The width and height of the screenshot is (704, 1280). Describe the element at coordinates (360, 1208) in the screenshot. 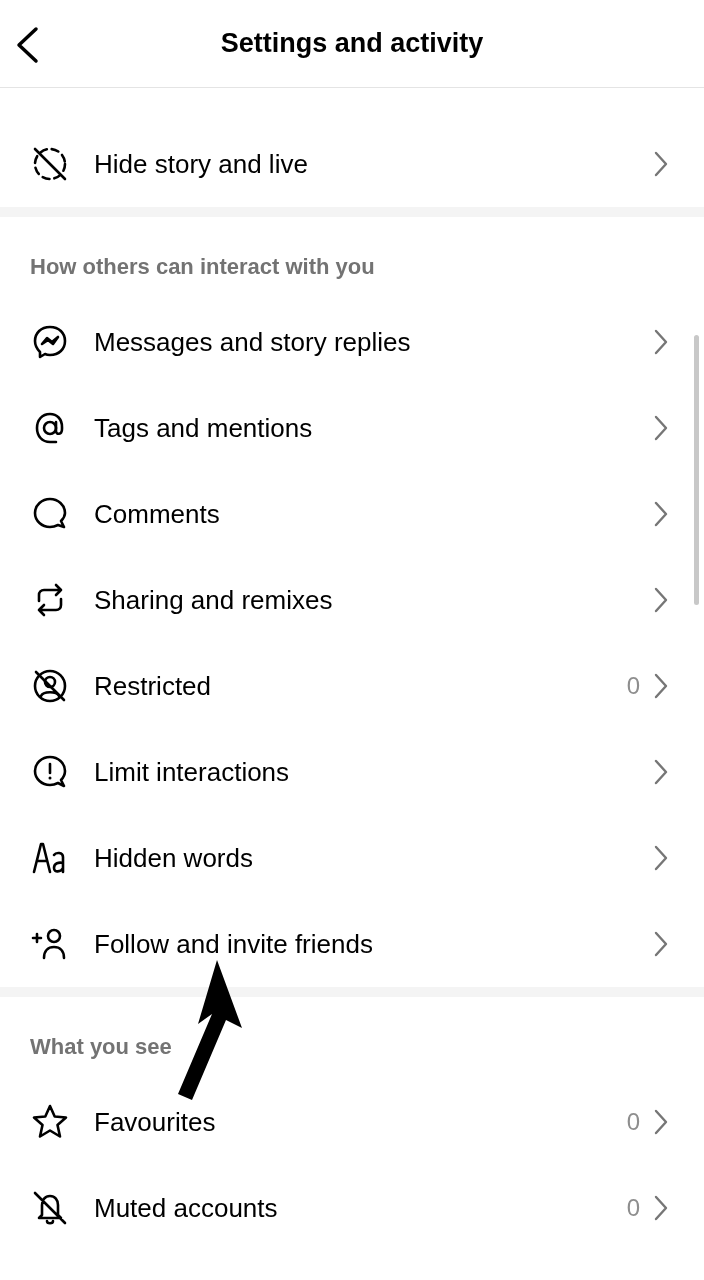

I see `menu-item: Muted accounts` at that location.